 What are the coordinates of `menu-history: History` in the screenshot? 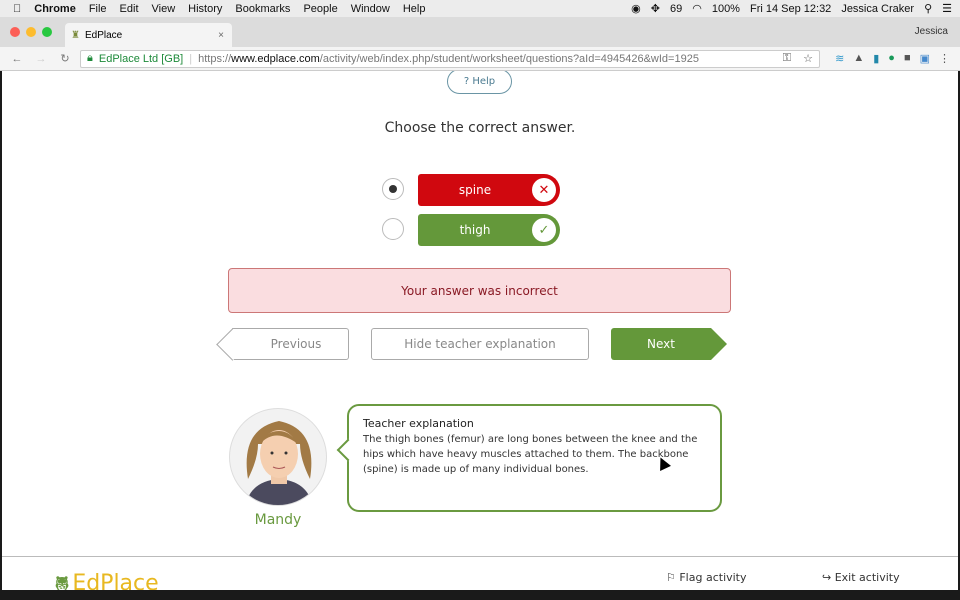 It's located at (205, 9).